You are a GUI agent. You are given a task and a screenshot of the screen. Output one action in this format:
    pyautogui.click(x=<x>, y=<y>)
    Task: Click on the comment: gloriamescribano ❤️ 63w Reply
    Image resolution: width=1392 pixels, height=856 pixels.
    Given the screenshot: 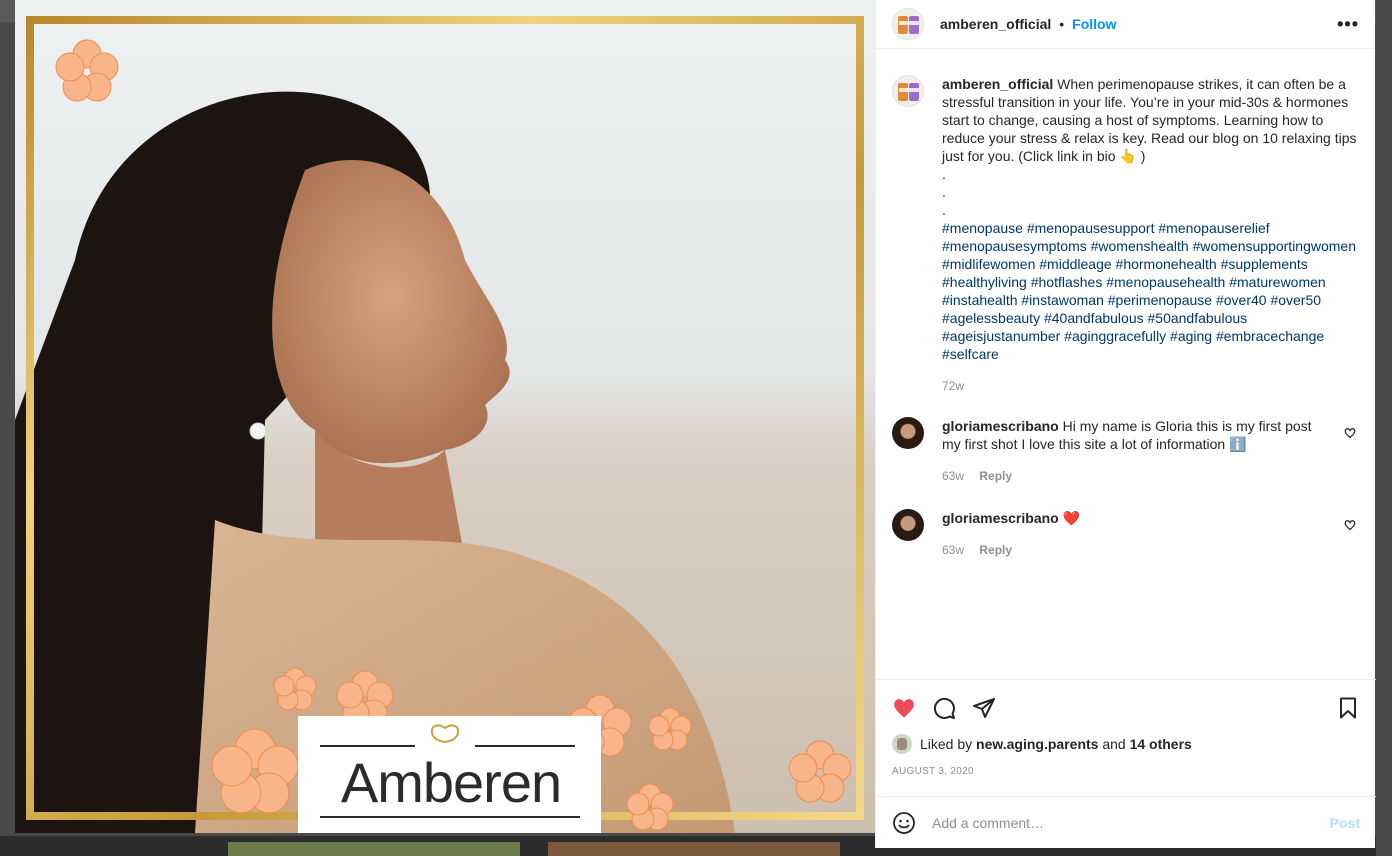 What is the action you would take?
    pyautogui.click(x=1126, y=534)
    